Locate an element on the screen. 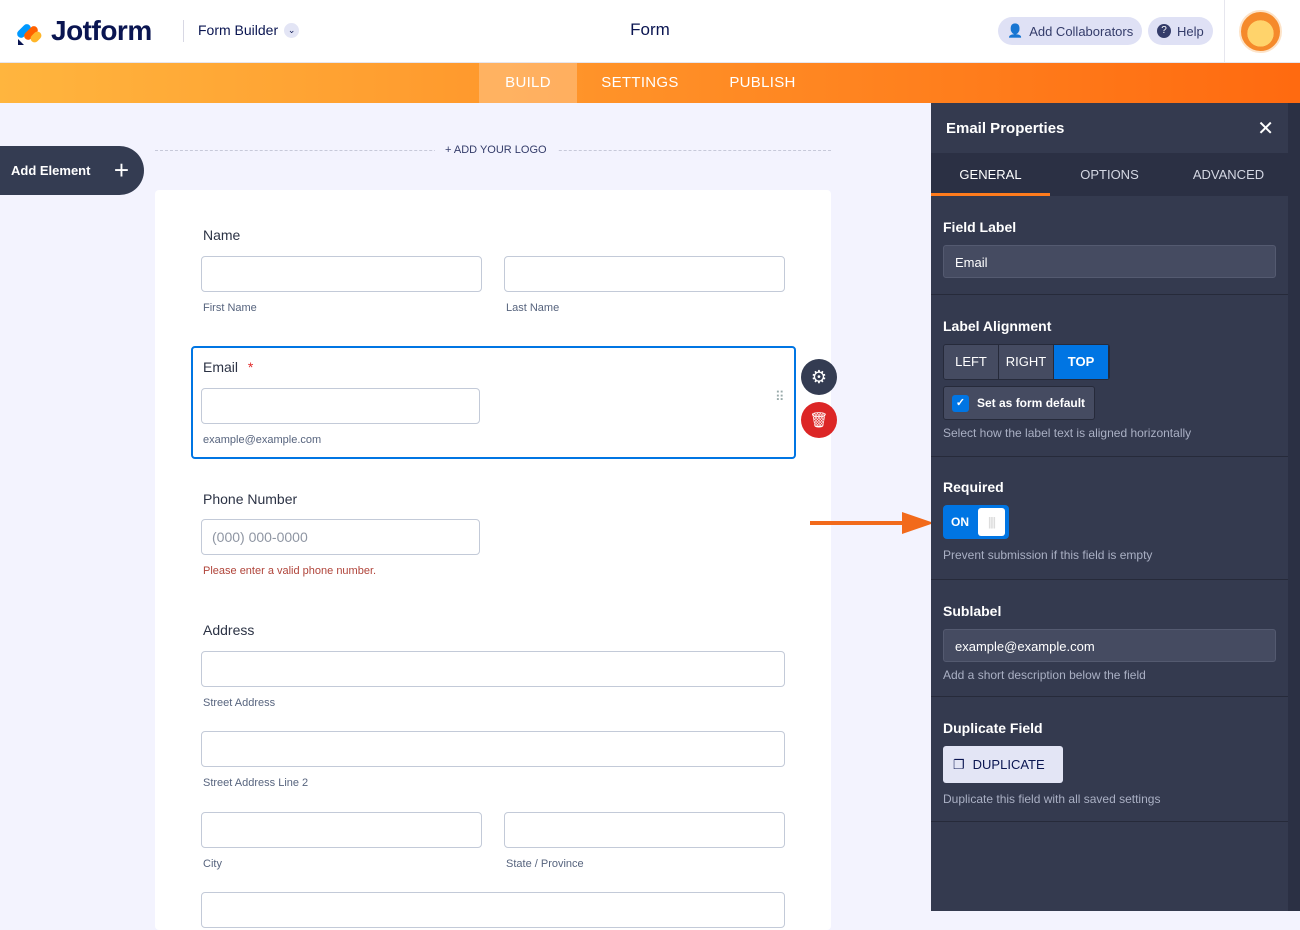 This screenshot has width=1300, height=930. first-name-input is located at coordinates (341, 274).